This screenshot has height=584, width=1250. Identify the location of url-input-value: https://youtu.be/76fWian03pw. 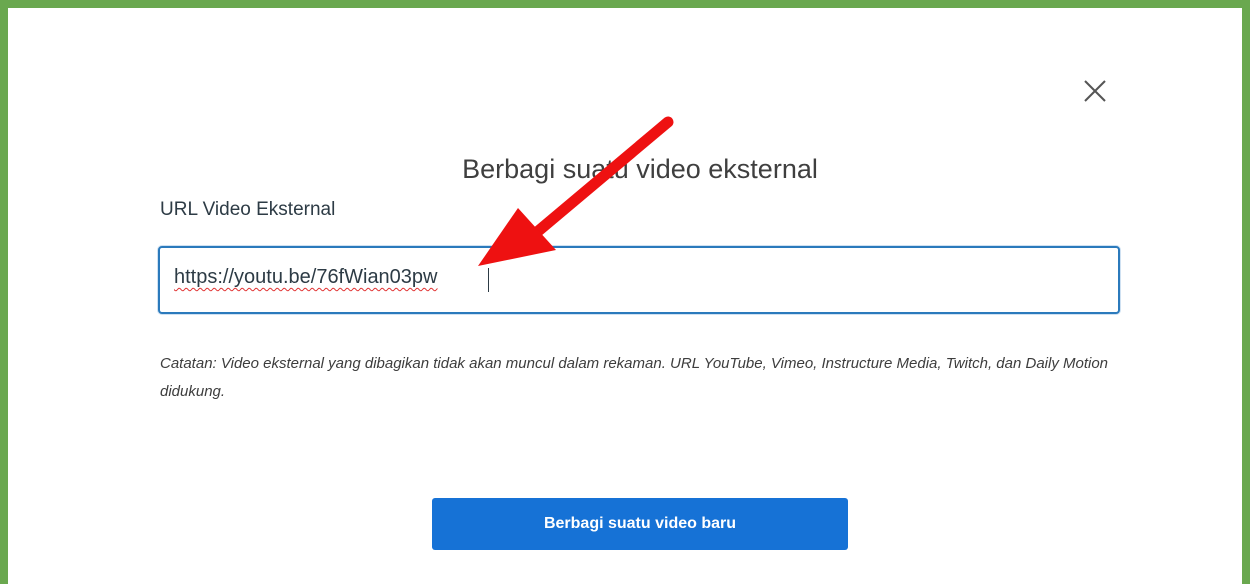
(306, 277).